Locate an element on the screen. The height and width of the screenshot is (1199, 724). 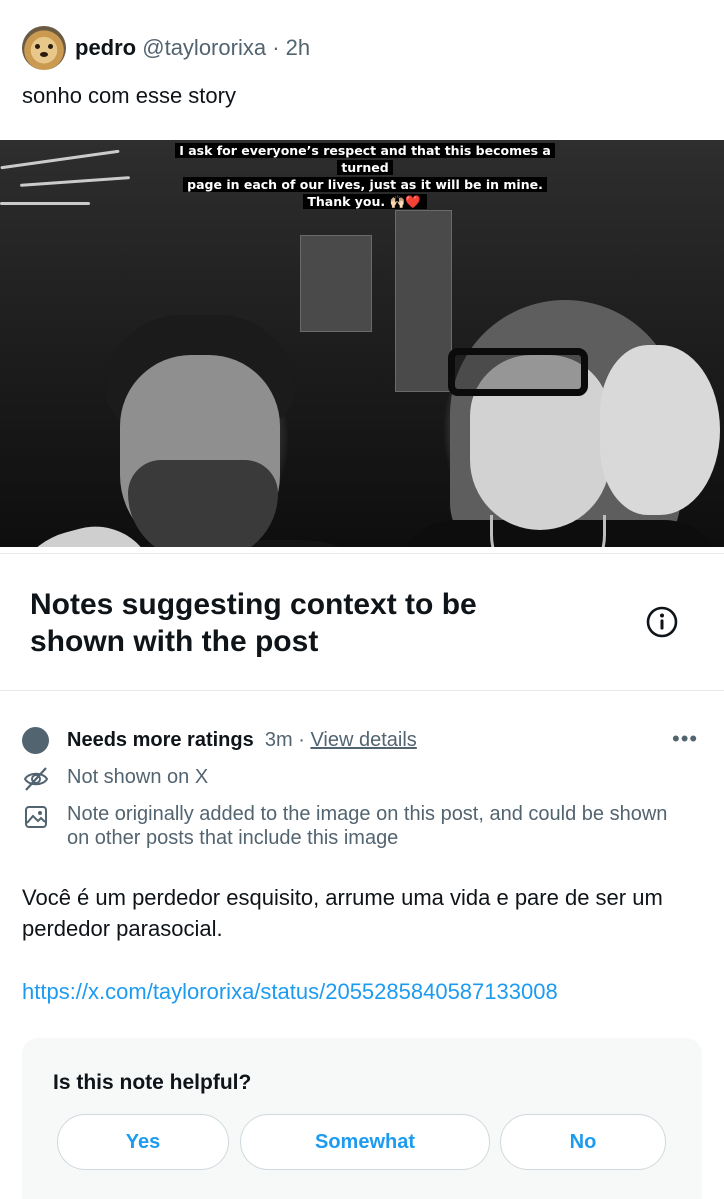
heart-icon: ❤️ is located at coordinates (414, 201).